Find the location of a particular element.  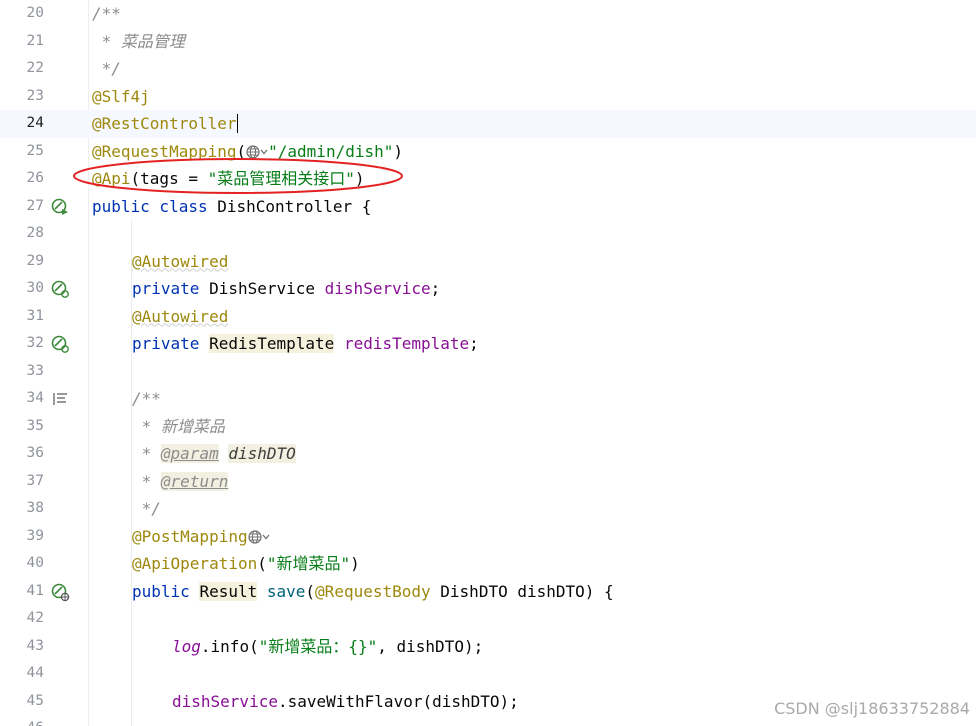

code-token: @RestController is located at coordinates (164, 123).